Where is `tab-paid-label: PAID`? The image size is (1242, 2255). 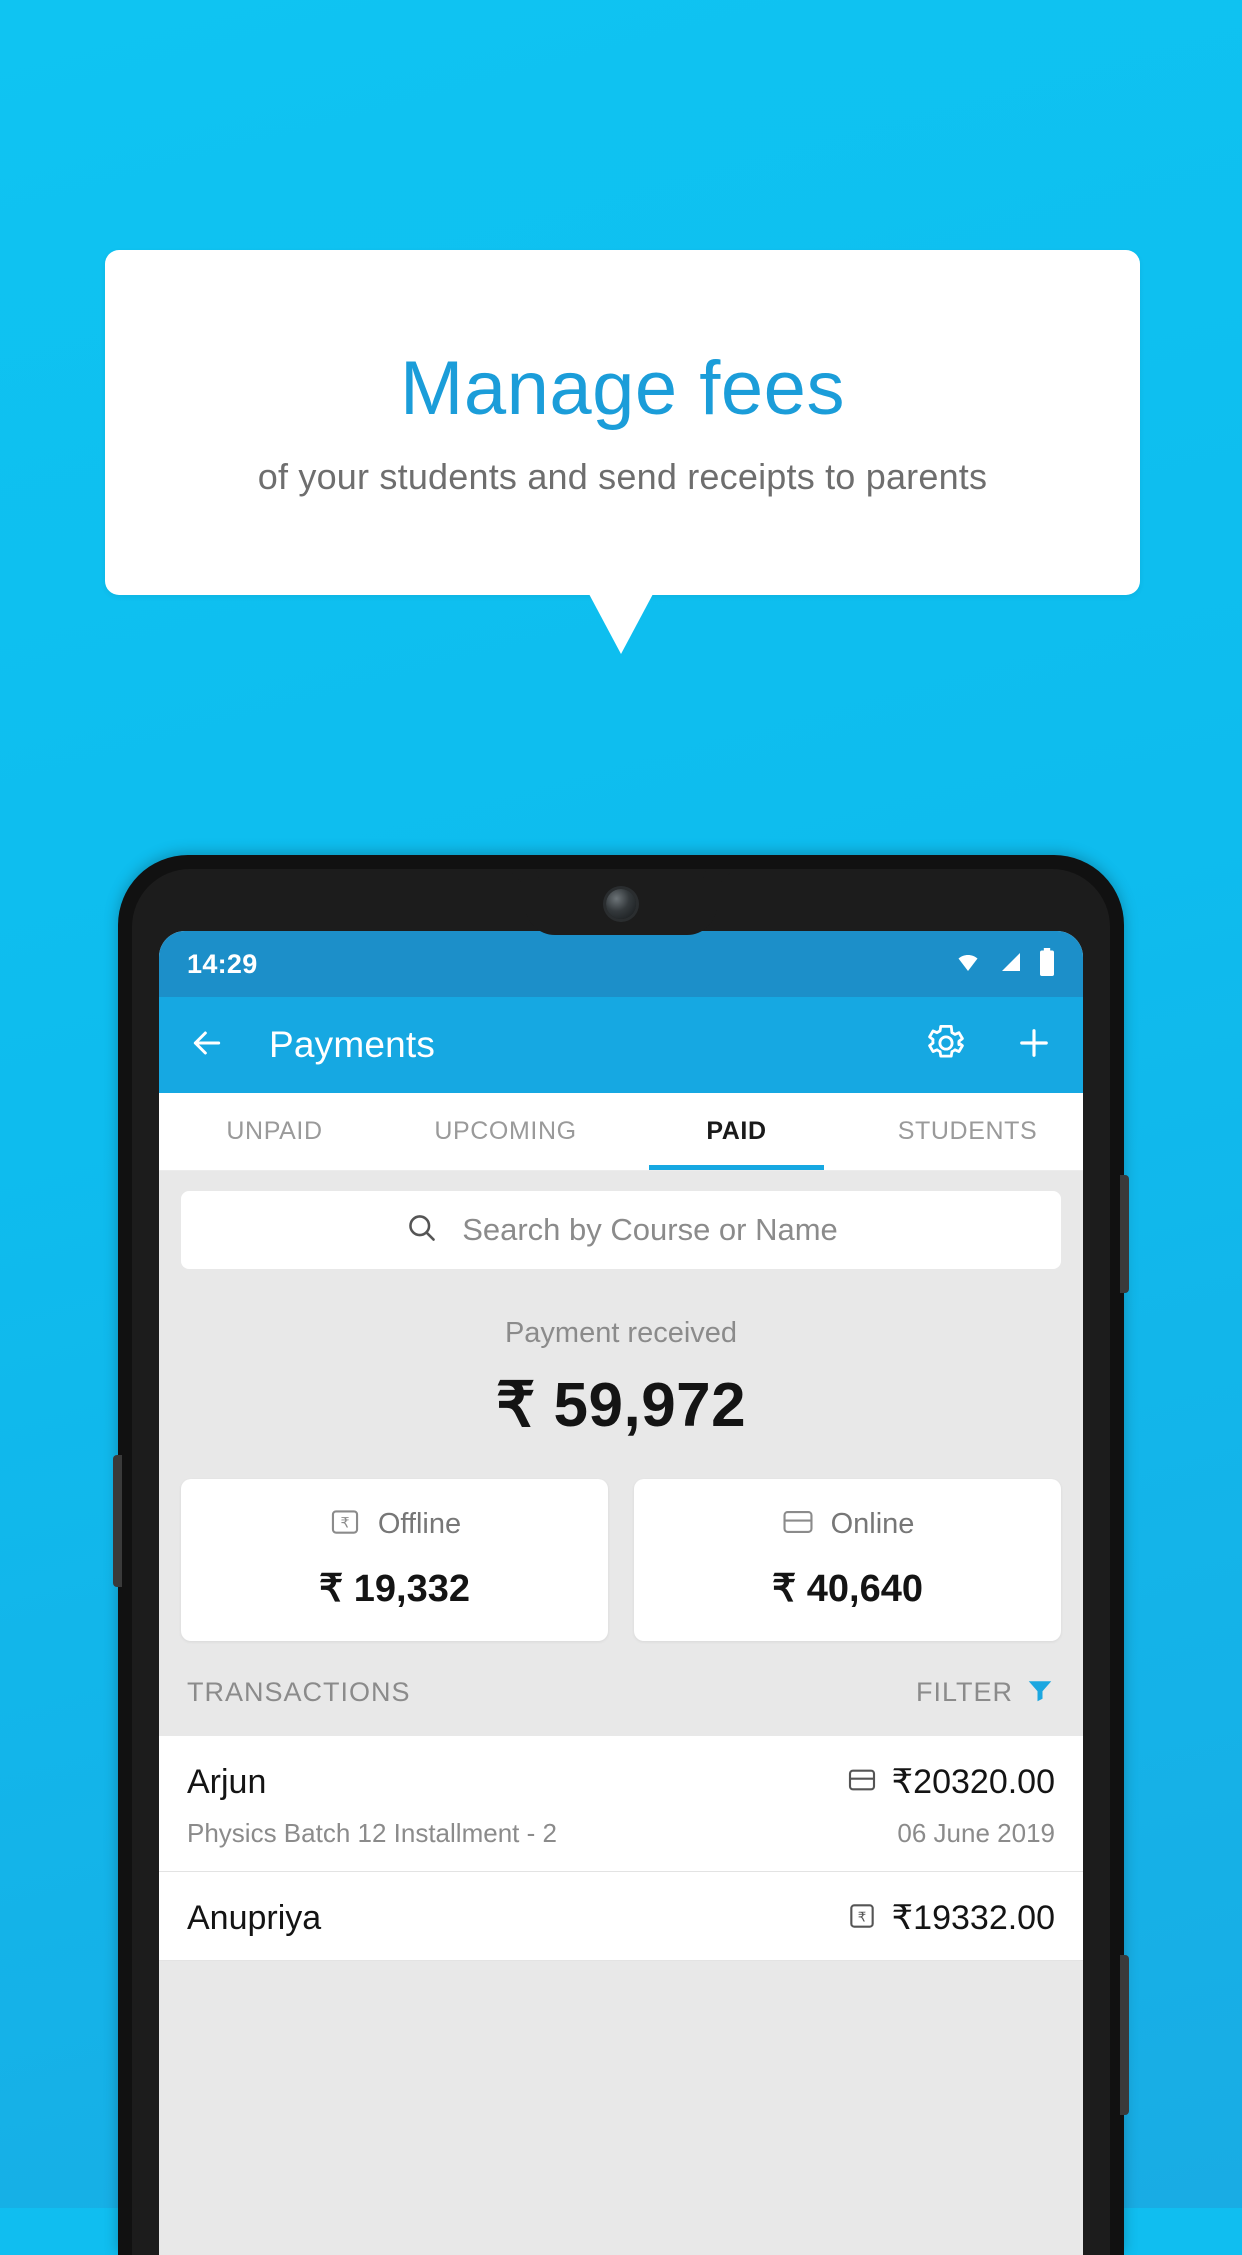 tab-paid-label: PAID is located at coordinates (736, 1131).